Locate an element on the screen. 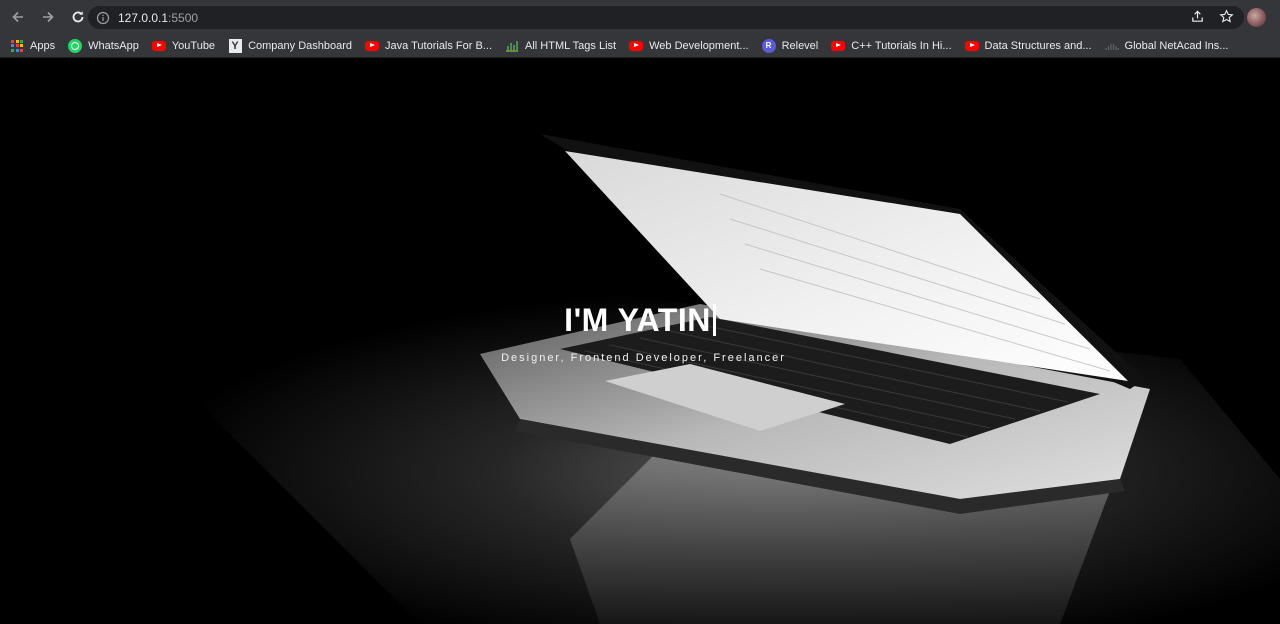  ycombinator-icon: Y is located at coordinates (235, 45).